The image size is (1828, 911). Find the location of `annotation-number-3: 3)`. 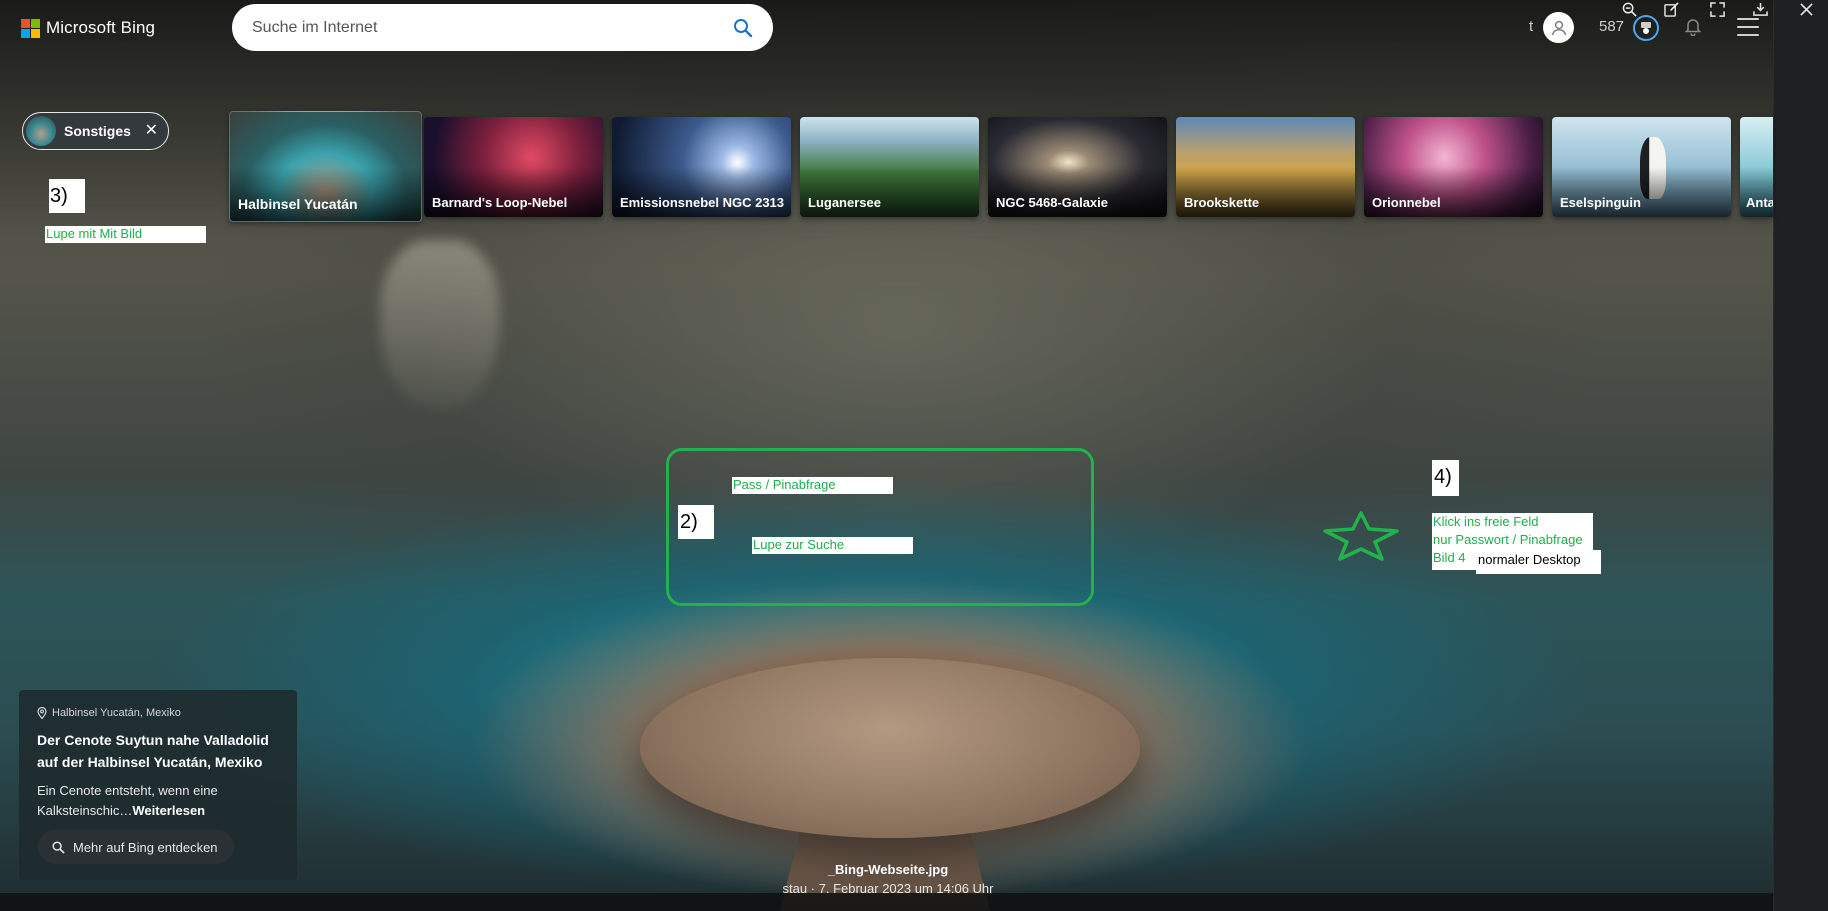

annotation-number-3: 3) is located at coordinates (67, 196).